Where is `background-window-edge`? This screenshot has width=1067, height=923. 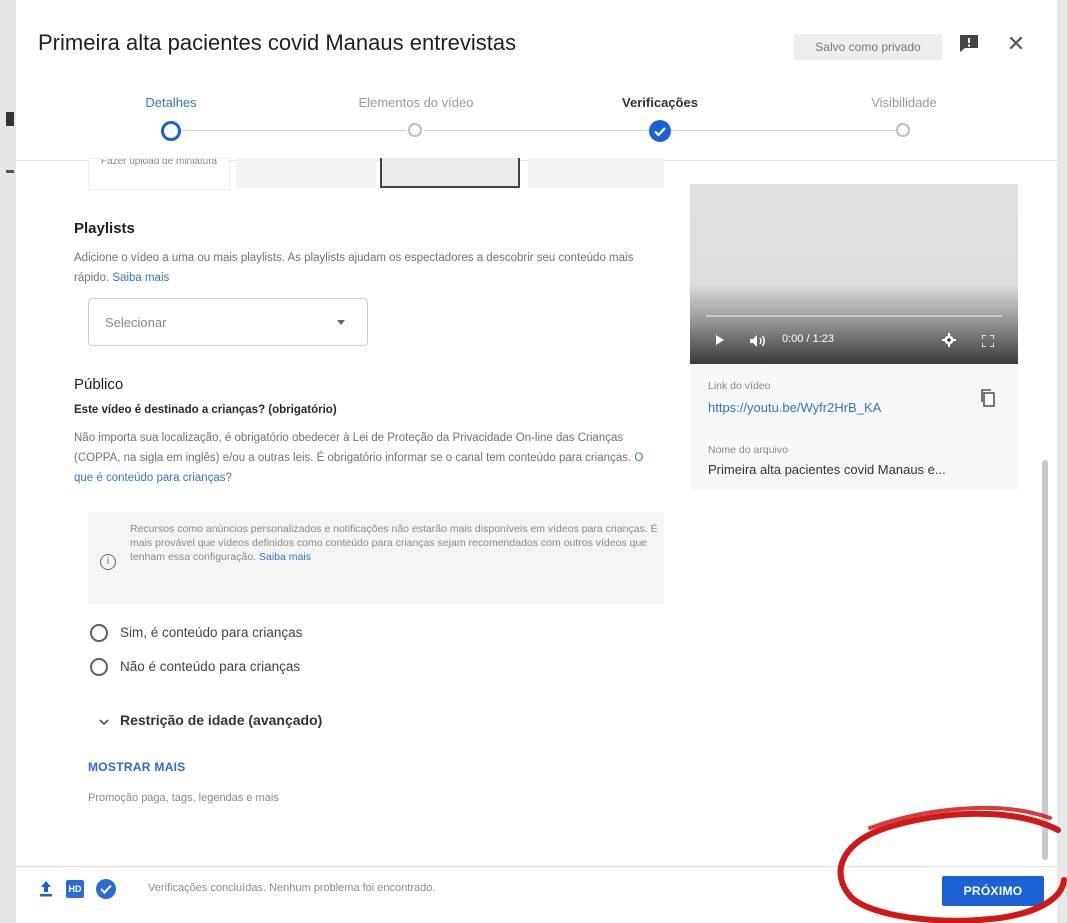
background-window-edge is located at coordinates (8, 461).